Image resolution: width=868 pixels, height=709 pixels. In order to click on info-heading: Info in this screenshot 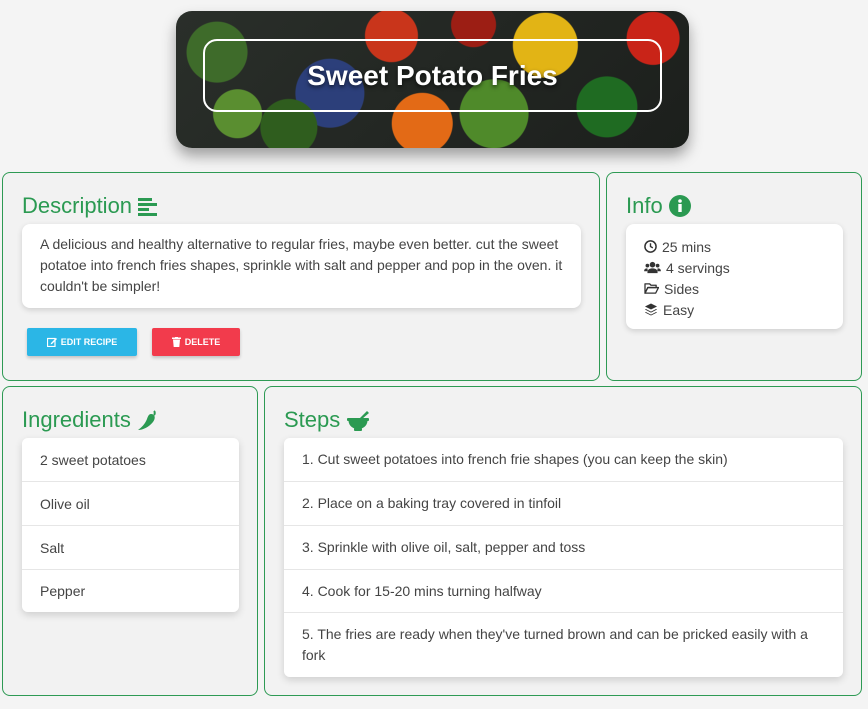, I will do `click(658, 206)`.